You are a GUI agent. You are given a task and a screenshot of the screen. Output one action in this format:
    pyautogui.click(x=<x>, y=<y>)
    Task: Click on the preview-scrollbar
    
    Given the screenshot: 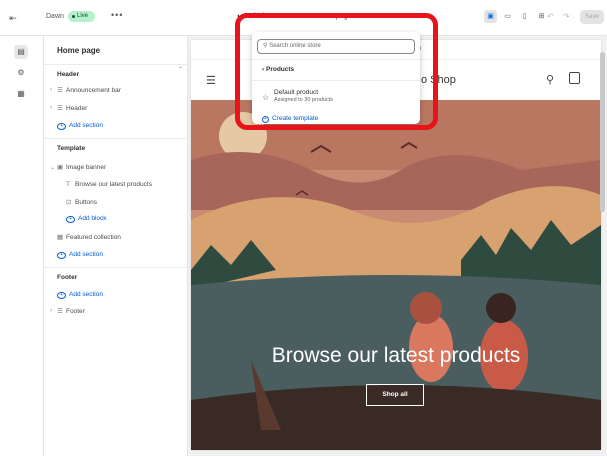 What is the action you would take?
    pyautogui.click(x=602, y=132)
    